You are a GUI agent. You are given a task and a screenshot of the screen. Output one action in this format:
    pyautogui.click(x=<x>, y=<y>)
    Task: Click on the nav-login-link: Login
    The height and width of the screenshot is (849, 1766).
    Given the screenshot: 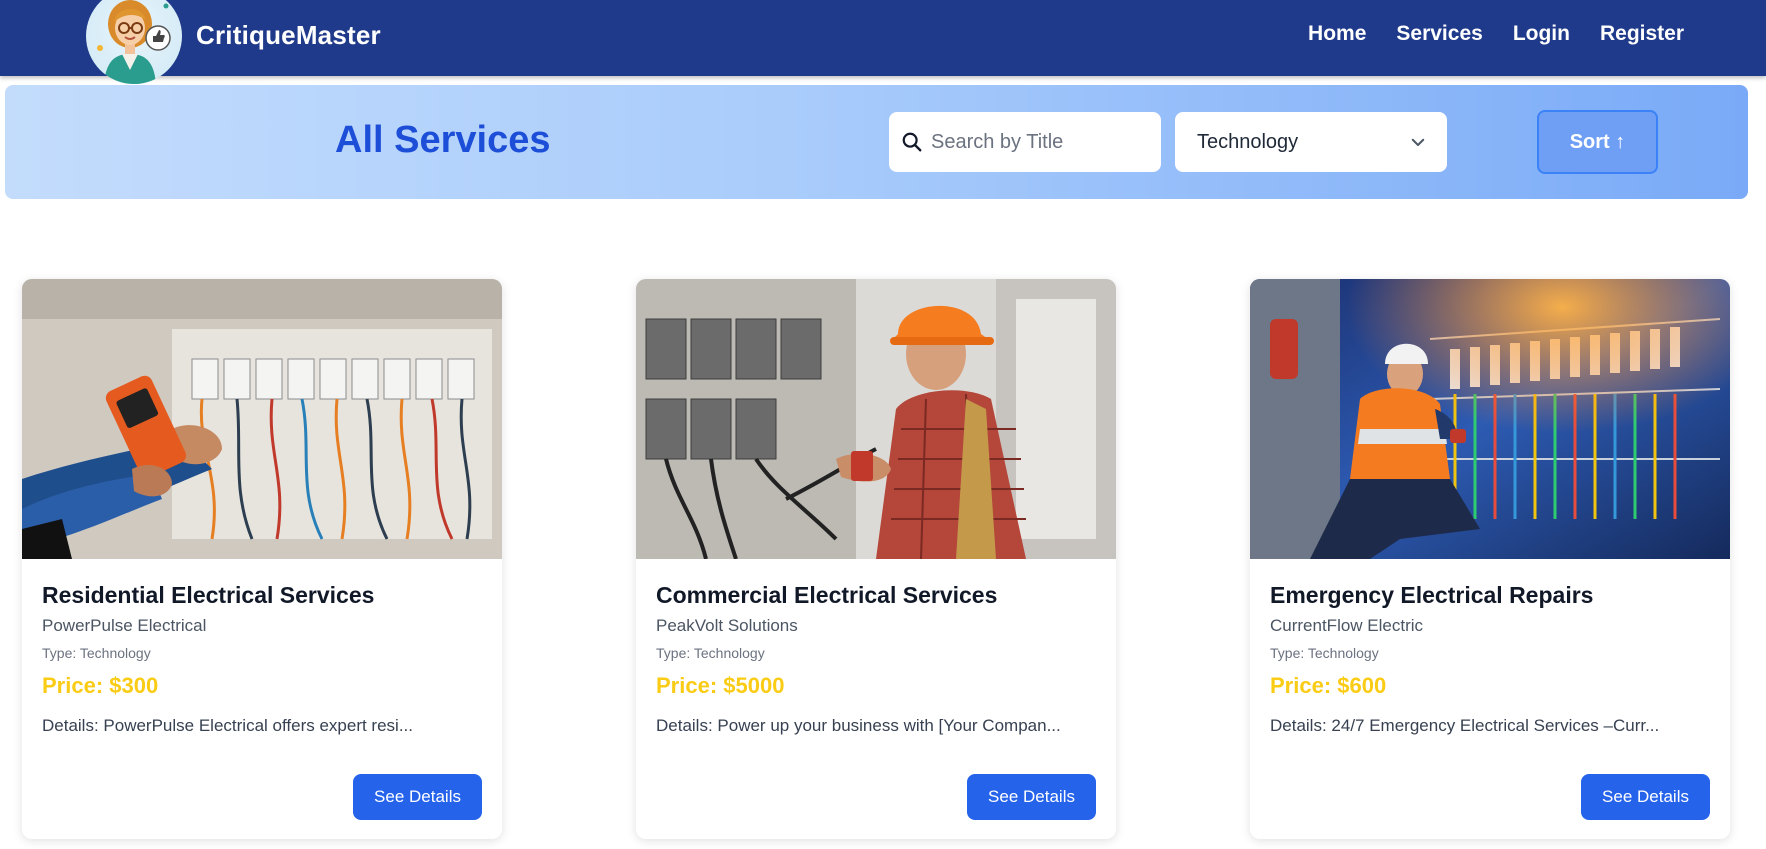 What is the action you would take?
    pyautogui.click(x=1541, y=34)
    